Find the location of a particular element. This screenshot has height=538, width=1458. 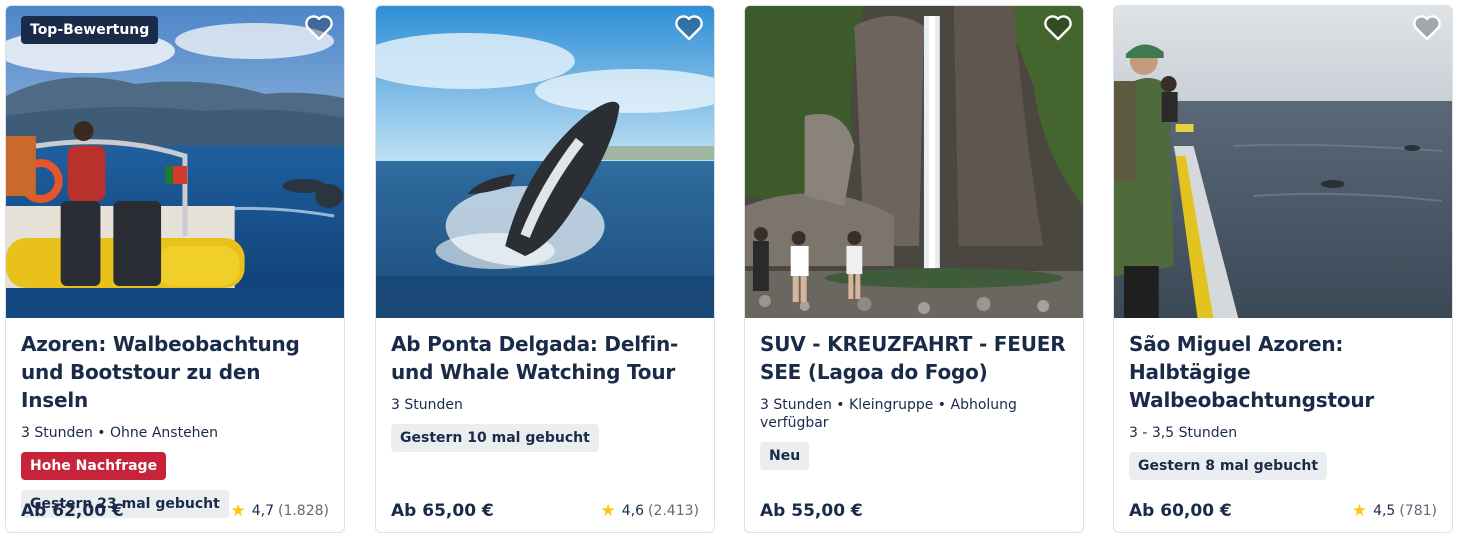

high-demand-badge: Hohe Nachfrage is located at coordinates (94, 466).